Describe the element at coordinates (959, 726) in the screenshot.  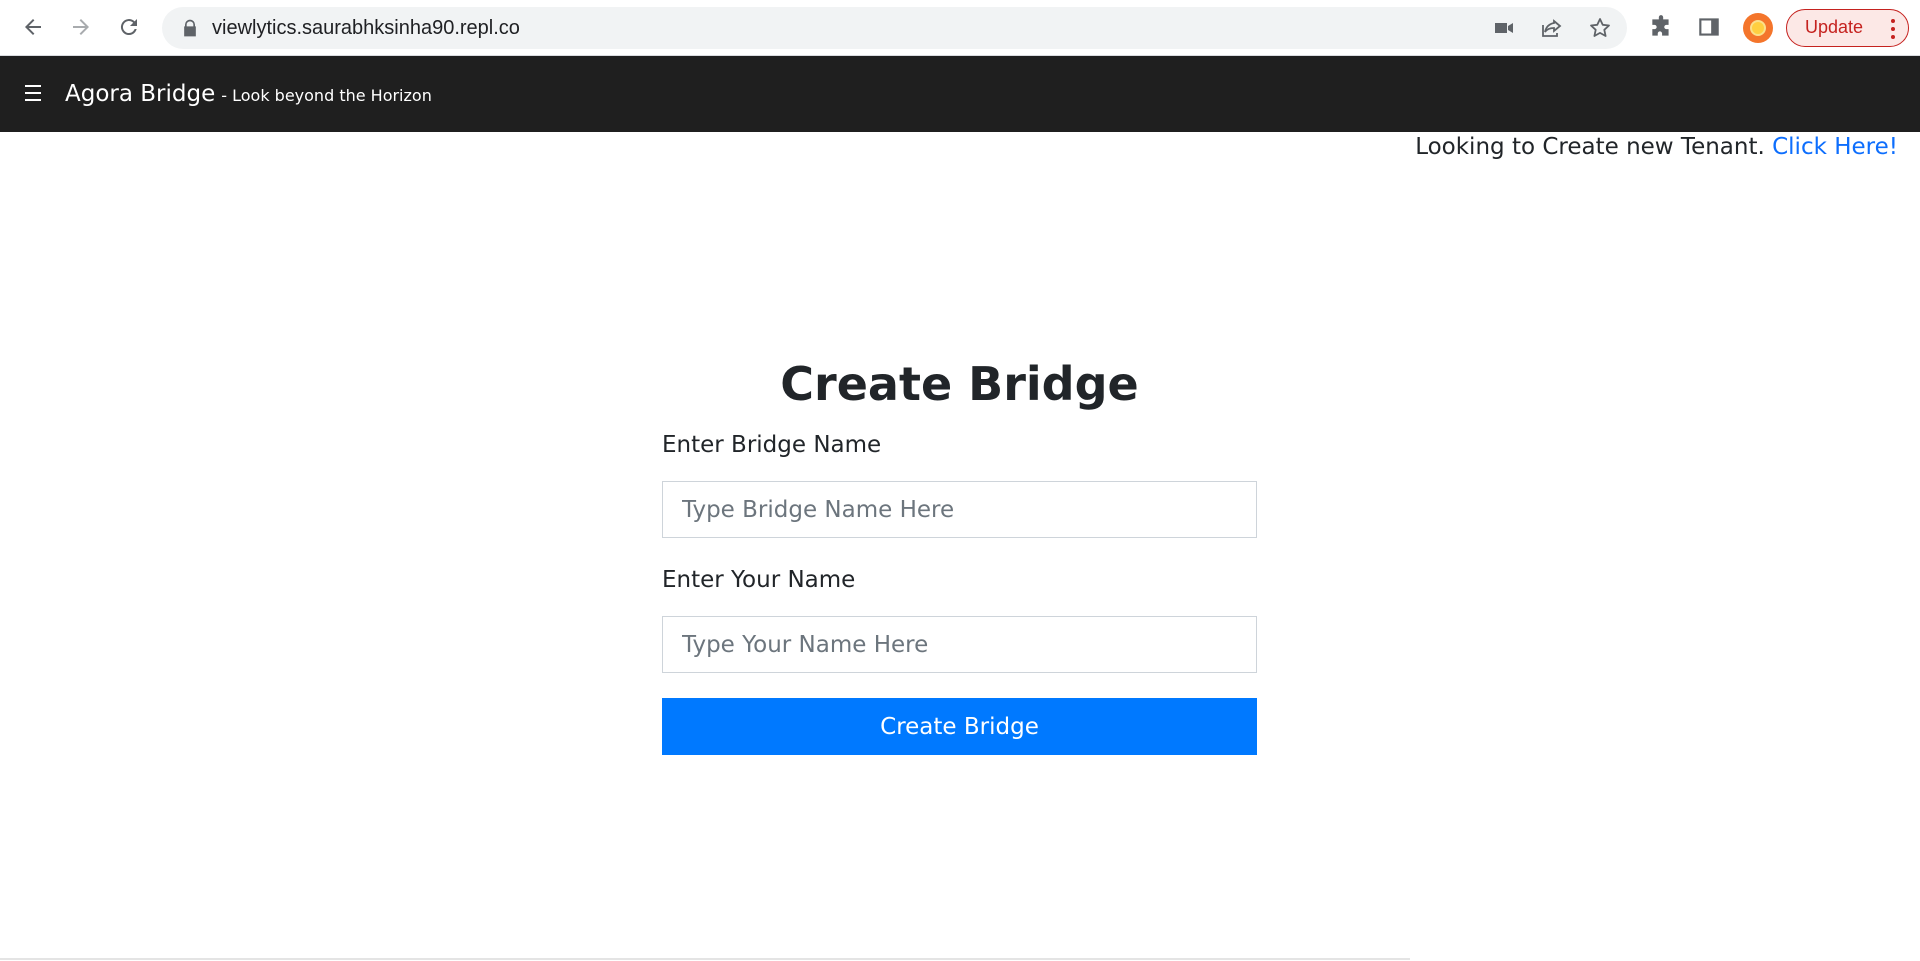
I see `create-bridge-button: Create Bridge` at that location.